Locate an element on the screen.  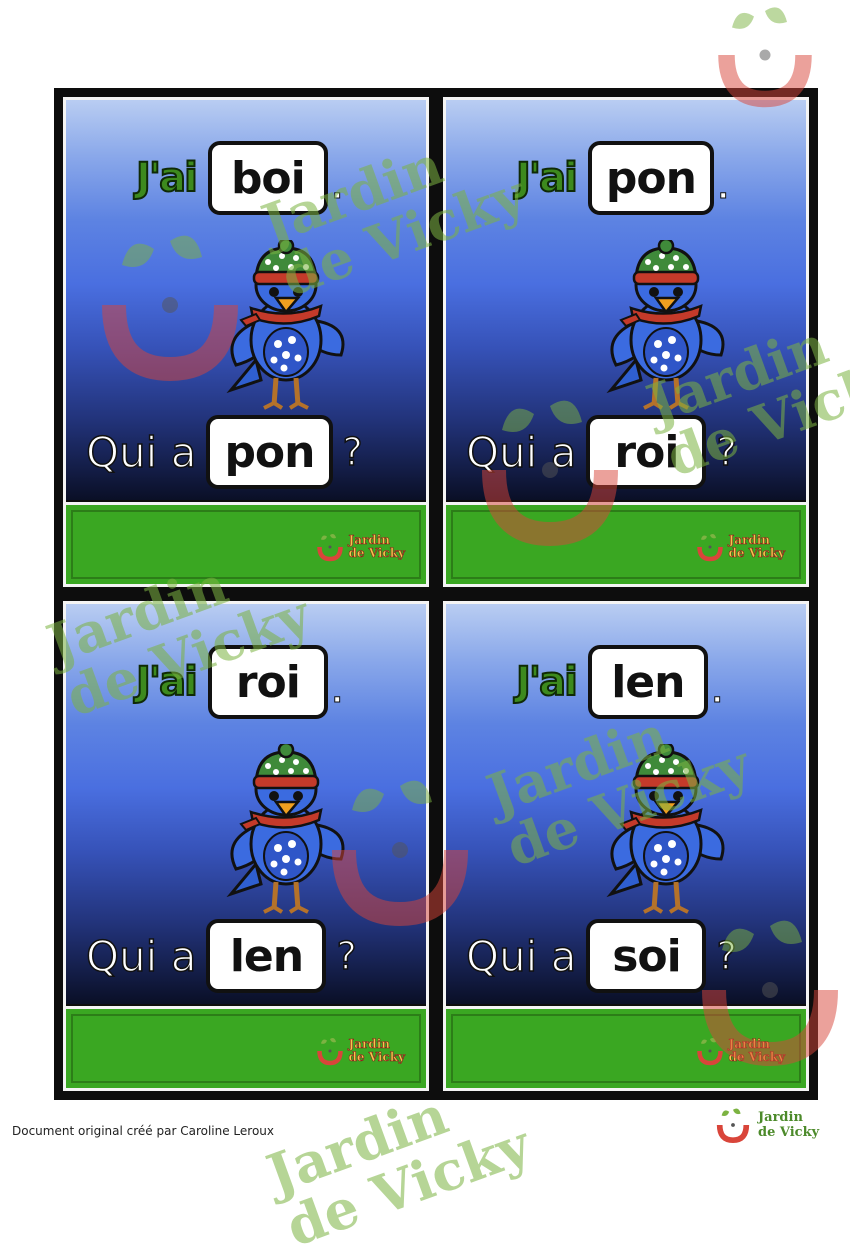
qui-word-box: roi is located at coordinates (646, 452).